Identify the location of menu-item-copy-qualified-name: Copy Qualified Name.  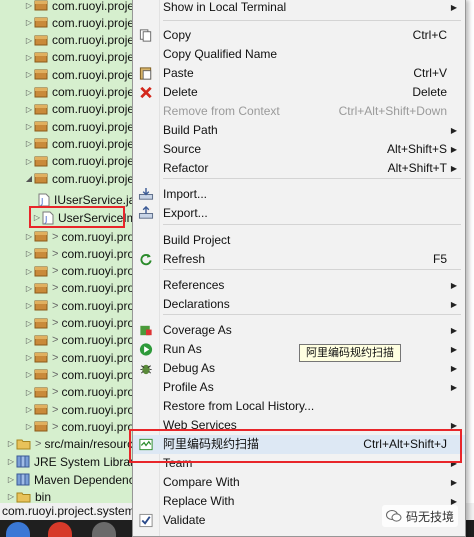
(299, 54).